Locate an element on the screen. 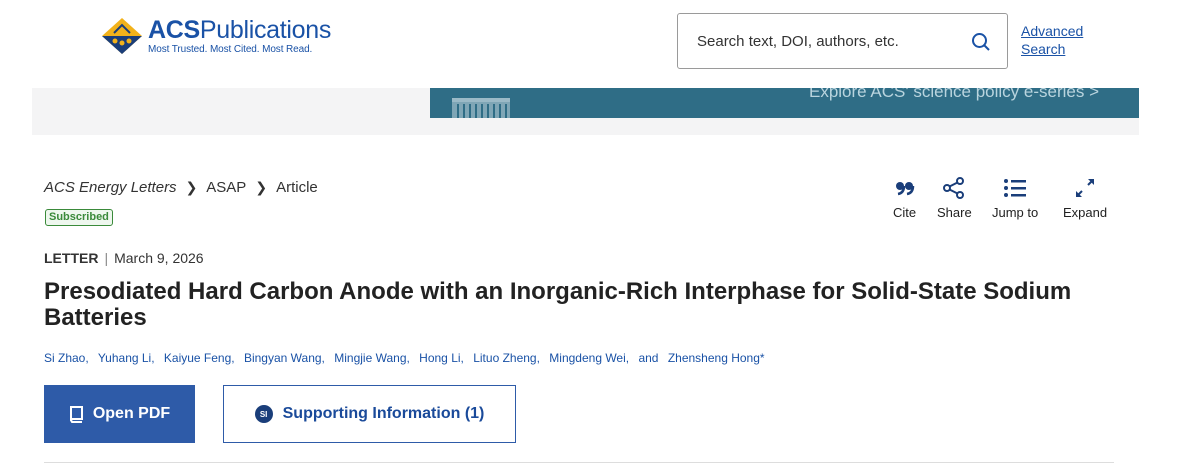  promo-banner: Explore ACS' science policy e-series > is located at coordinates (784, 103).